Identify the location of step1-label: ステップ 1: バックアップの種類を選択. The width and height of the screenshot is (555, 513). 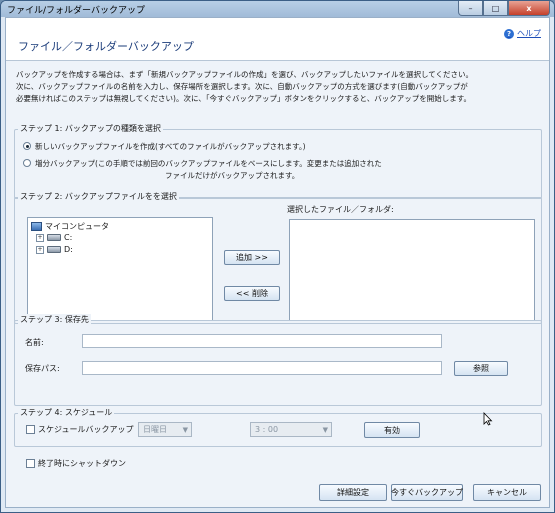
(90, 128).